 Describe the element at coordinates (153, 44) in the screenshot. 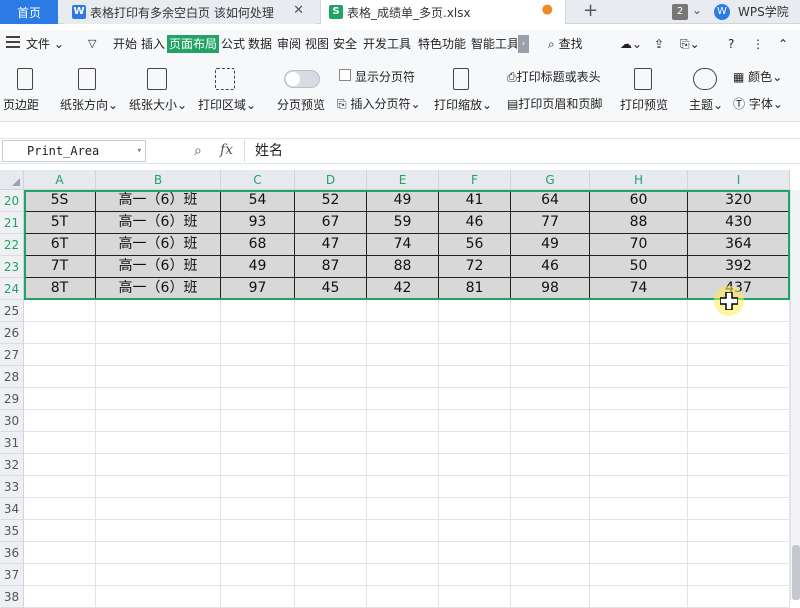

I see `menu-item-insert: 插入` at that location.